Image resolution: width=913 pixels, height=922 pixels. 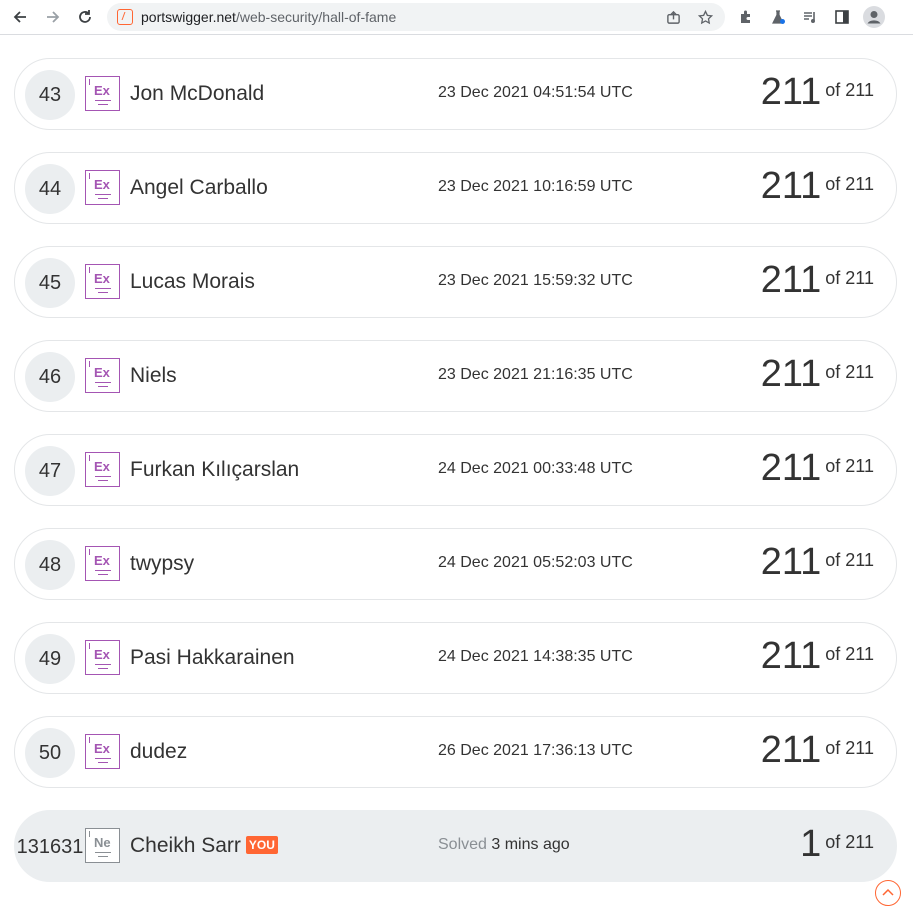 I want to click on bookmark-button, so click(x=705, y=17).